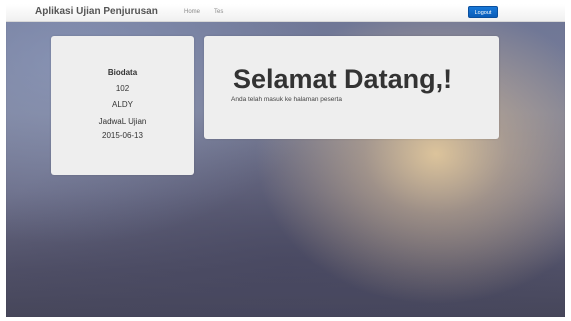 The width and height of the screenshot is (571, 321). I want to click on exam-schedule-label: JadwaL Ujian, so click(122, 121).